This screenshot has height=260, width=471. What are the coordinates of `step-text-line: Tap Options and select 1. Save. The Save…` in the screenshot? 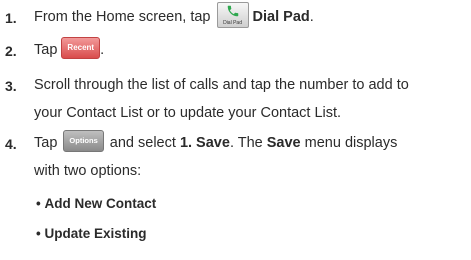 It's located at (252, 143).